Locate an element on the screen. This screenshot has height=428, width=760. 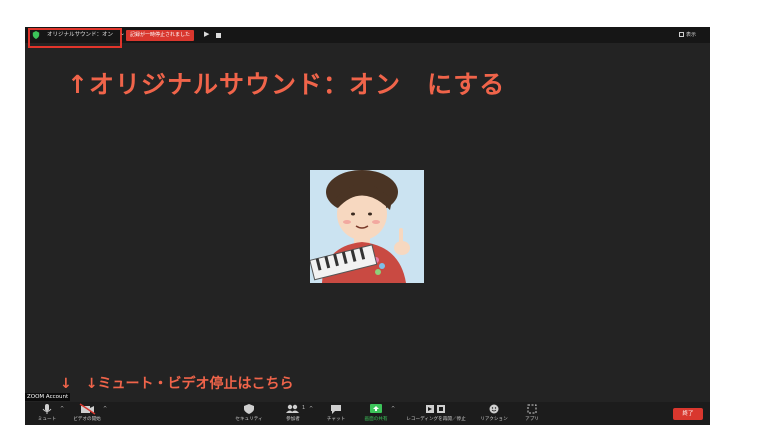
annotation-mute-video: ↓ ↓ミュート・ビデオ停止はこちら is located at coordinates (177, 384).